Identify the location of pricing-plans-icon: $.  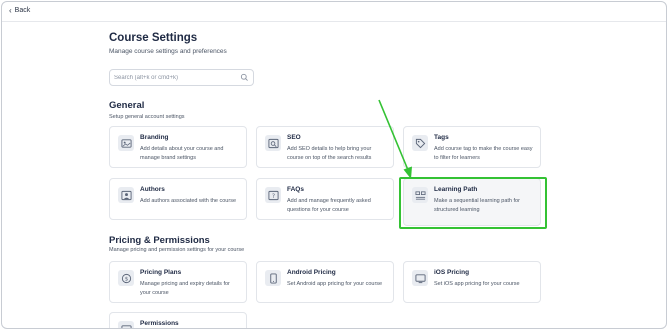
(126, 278).